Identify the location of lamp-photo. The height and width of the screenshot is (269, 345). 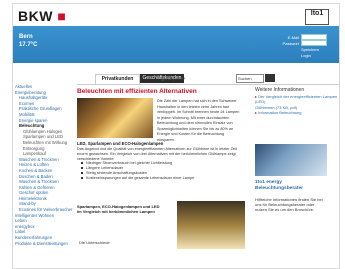
(211, 225).